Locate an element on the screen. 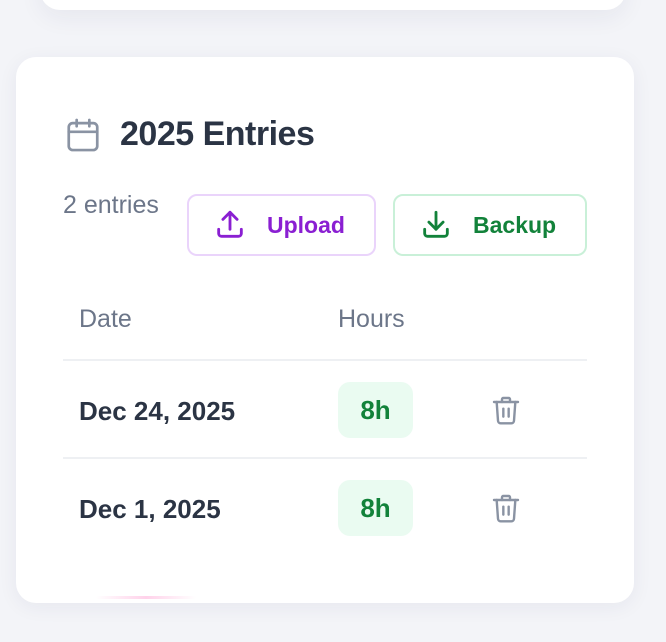 This screenshot has width=666, height=642. calendar-icon is located at coordinates (83, 134).